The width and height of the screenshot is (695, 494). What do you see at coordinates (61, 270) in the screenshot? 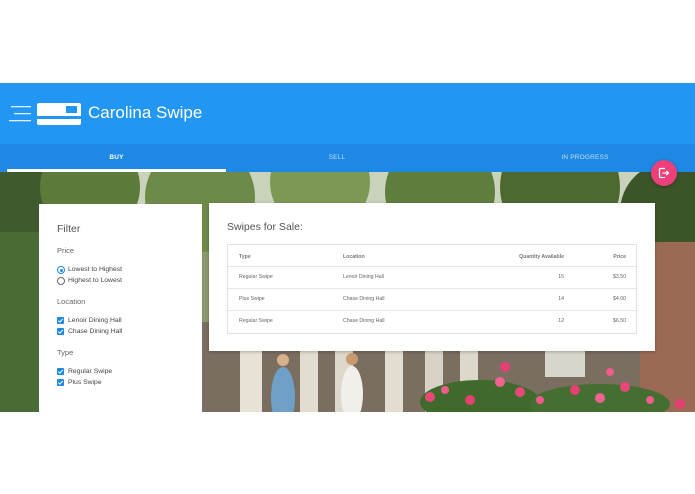
I see `radio-selected-icon` at bounding box center [61, 270].